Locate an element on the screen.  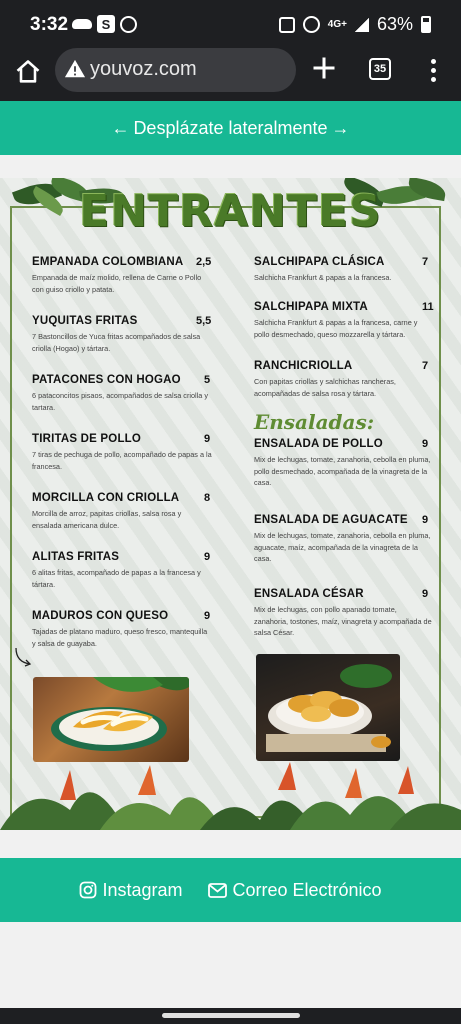
maduros-photo is located at coordinates (111, 719).